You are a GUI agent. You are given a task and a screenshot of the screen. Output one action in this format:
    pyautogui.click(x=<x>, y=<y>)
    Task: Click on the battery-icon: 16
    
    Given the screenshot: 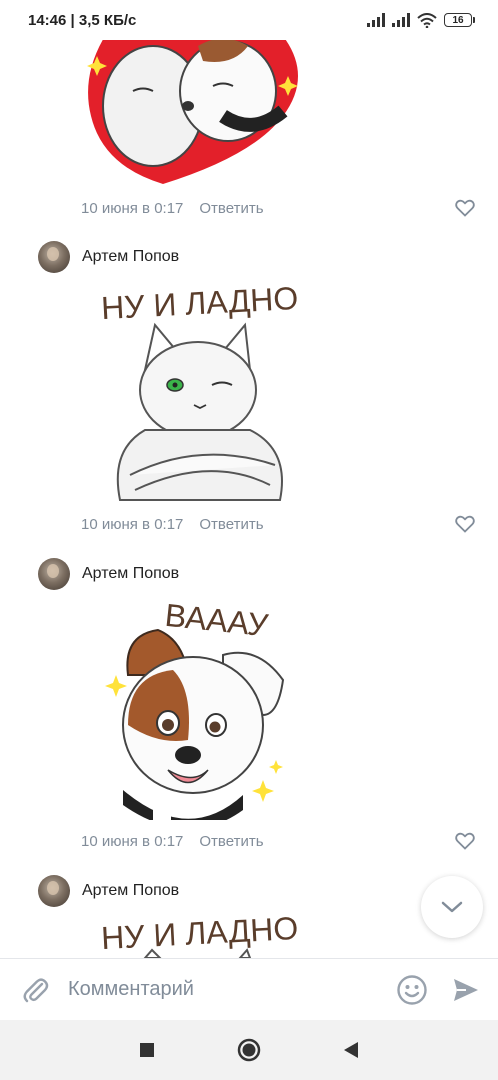 What is the action you would take?
    pyautogui.click(x=459, y=20)
    